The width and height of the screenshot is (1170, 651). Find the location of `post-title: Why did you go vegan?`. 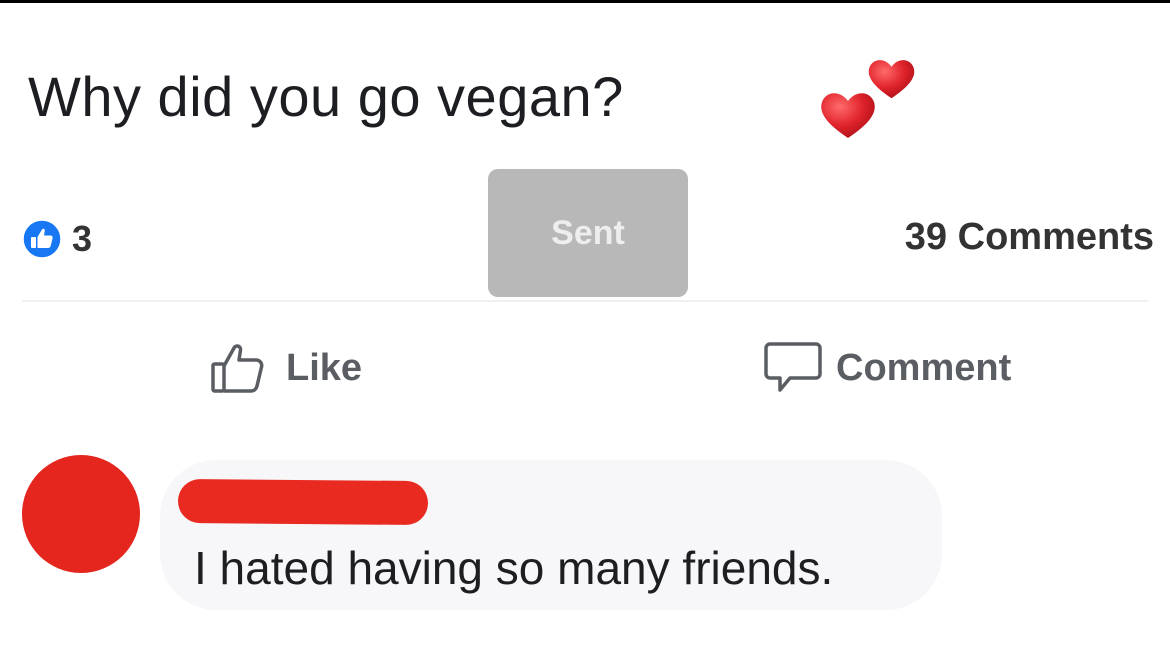

post-title: Why did you go vegan? is located at coordinates (326, 96).